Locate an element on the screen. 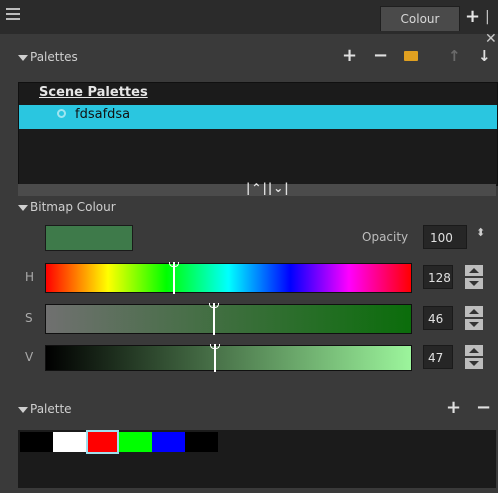 The height and width of the screenshot is (493, 498). palettes-section-header: Palettes is located at coordinates (48, 57).